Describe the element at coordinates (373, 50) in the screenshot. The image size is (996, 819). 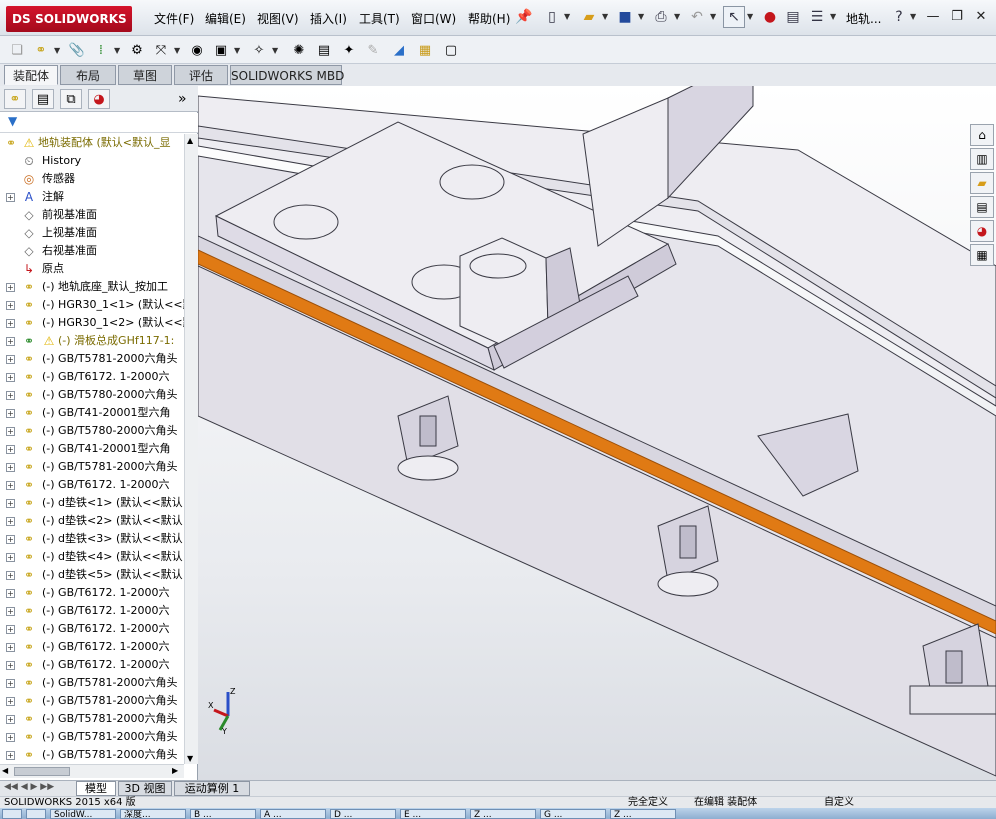
I see `explode-line-sketch-icon: ✎` at that location.